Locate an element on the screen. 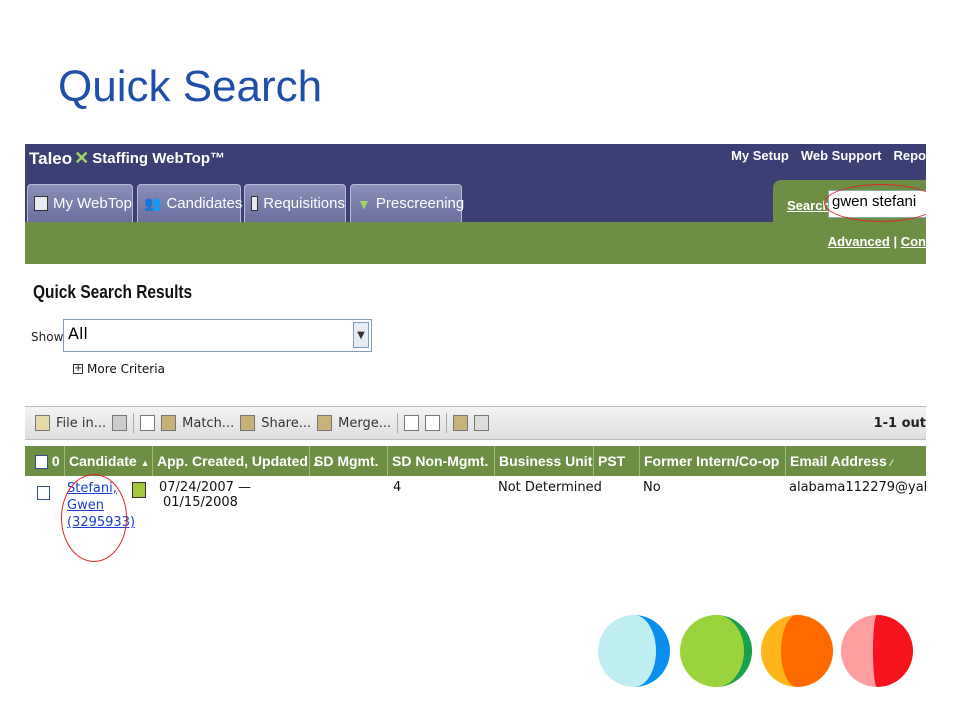 Image resolution: width=960 pixels, height=720 pixels. tab-label: Prescreening is located at coordinates (420, 203).